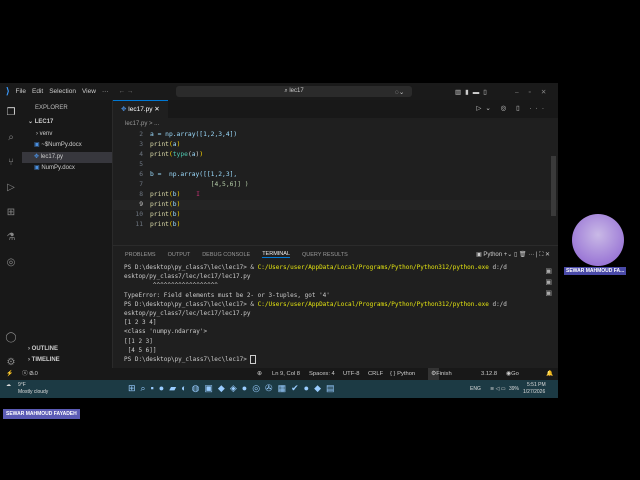 The width and height of the screenshot is (640, 480). What do you see at coordinates (402, 374) in the screenshot?
I see `language-mode: { } Python` at bounding box center [402, 374].